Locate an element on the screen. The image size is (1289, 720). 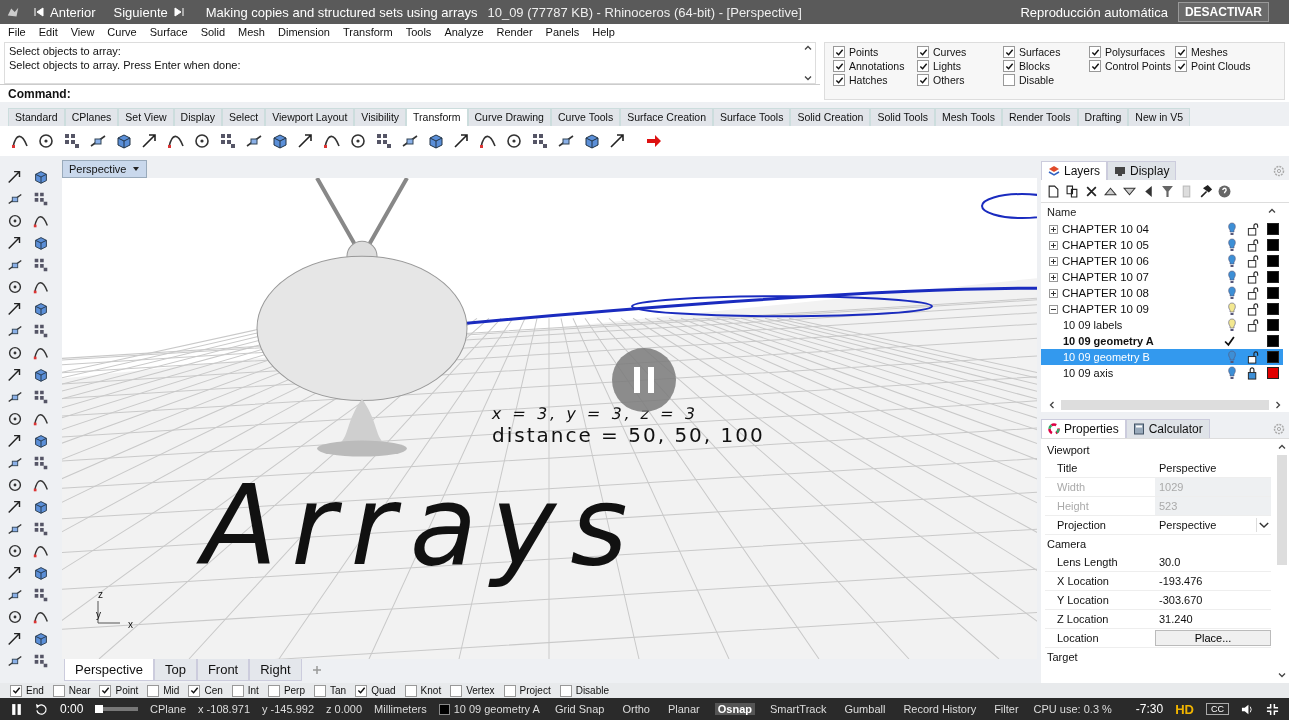
layer-name: 10 09 labels is located at coordinates (1093, 325).